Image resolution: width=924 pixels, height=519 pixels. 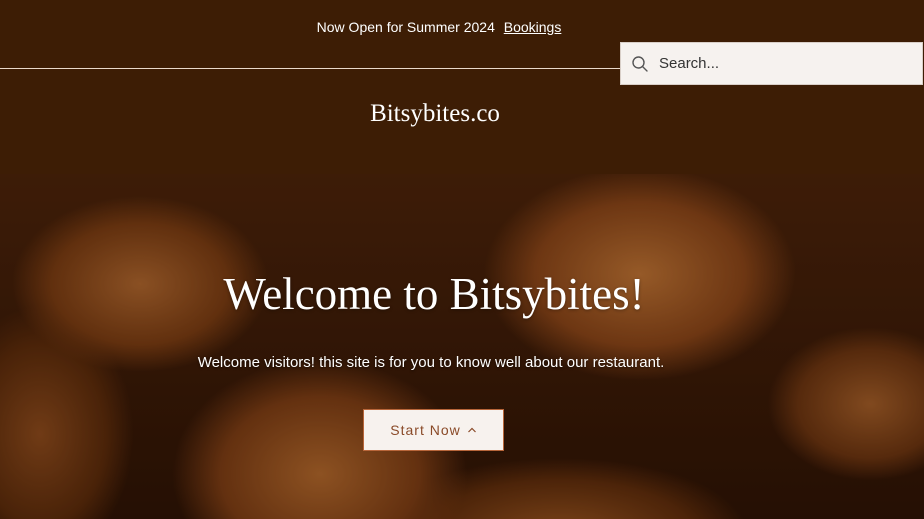 I want to click on start-now-button: Start Now, so click(x=433, y=430).